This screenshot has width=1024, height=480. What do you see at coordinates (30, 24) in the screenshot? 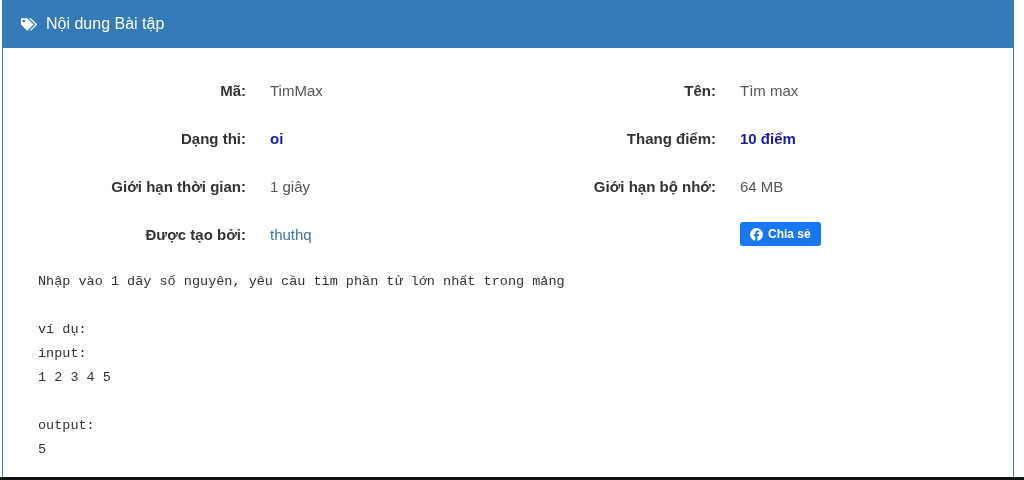
I see `tags-icon` at bounding box center [30, 24].